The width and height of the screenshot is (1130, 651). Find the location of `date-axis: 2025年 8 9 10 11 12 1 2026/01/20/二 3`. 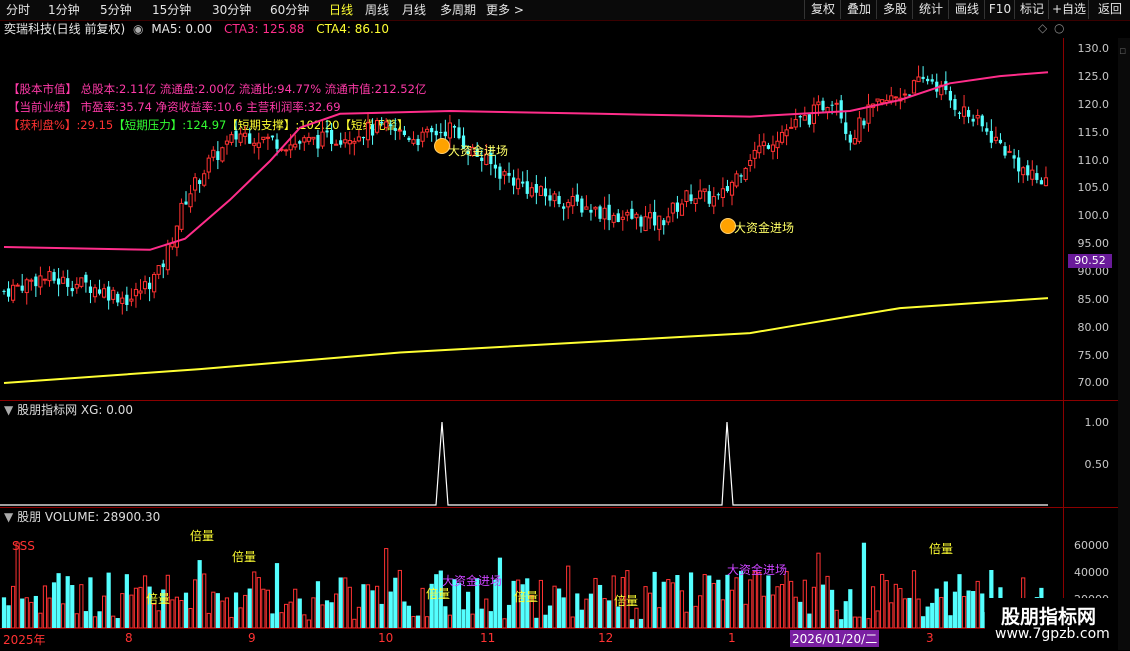

date-axis: 2025年 8 9 10 11 12 1 2026/01/20/二 3 is located at coordinates (492, 639).